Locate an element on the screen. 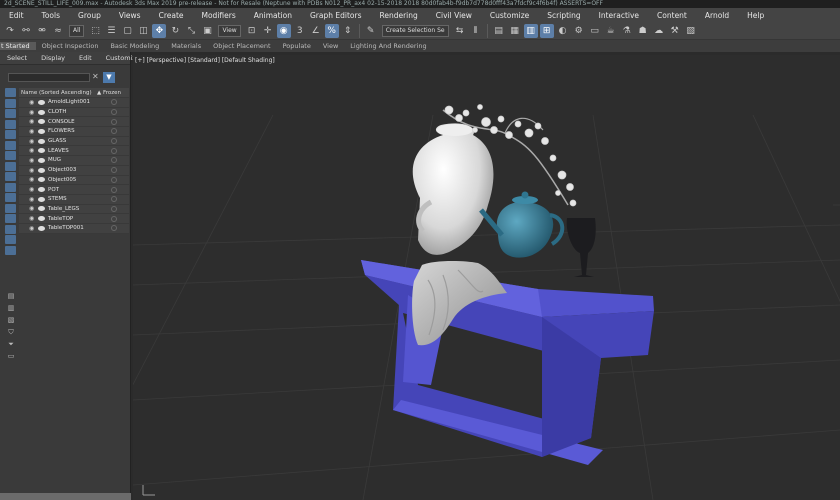  paint-icon: ⛉ is located at coordinates (10, 332).